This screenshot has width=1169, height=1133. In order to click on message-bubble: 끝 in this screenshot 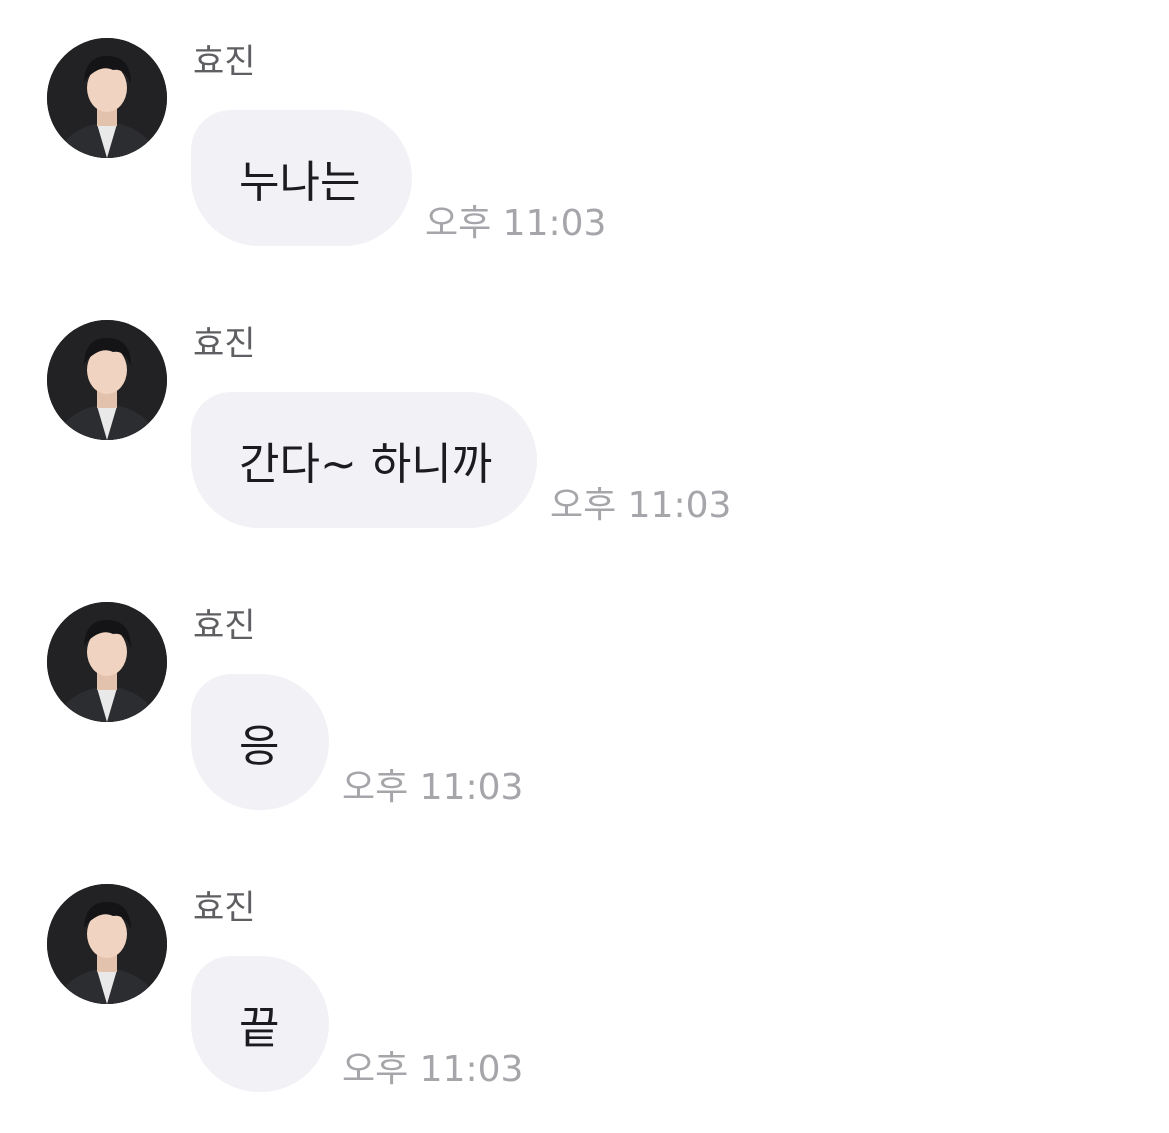, I will do `click(260, 1024)`.